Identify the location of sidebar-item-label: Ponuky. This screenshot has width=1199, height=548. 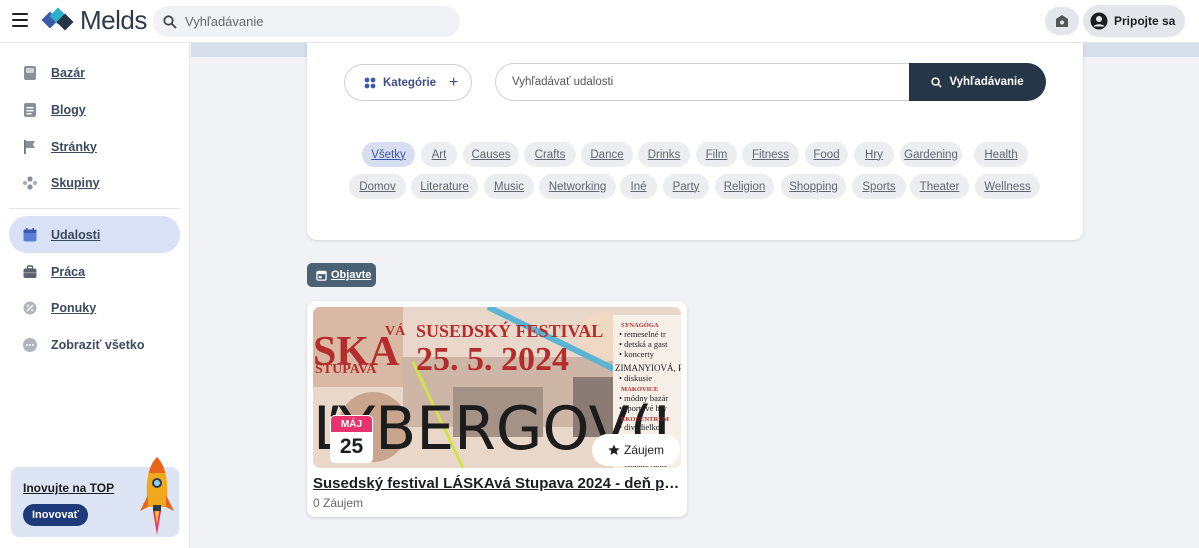
(74, 307).